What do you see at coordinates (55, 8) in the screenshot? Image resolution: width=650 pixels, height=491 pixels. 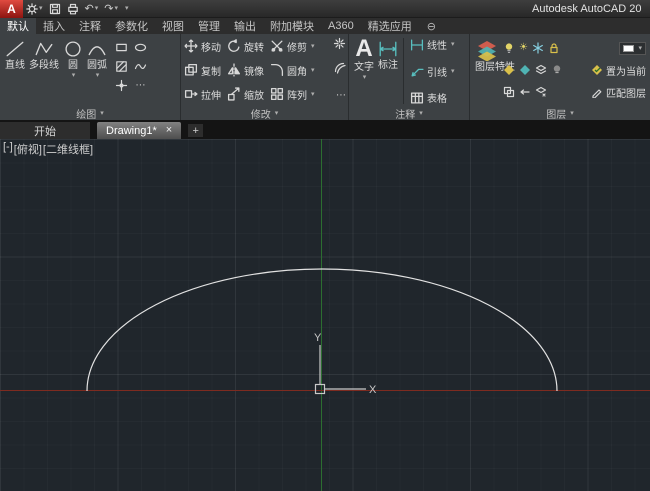 I see `save-button` at bounding box center [55, 8].